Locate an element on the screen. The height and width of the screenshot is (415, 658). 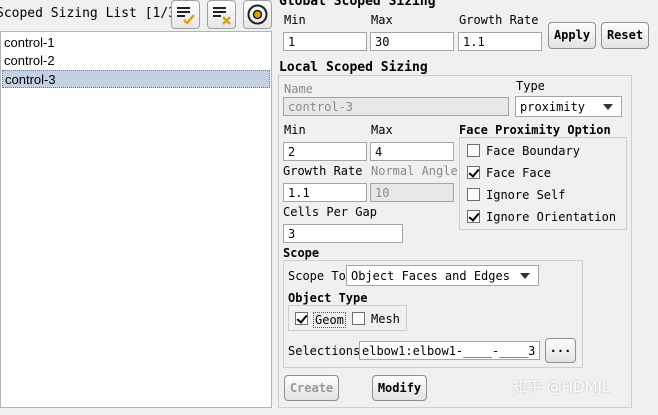
list-item: control-2 is located at coordinates (136, 61).